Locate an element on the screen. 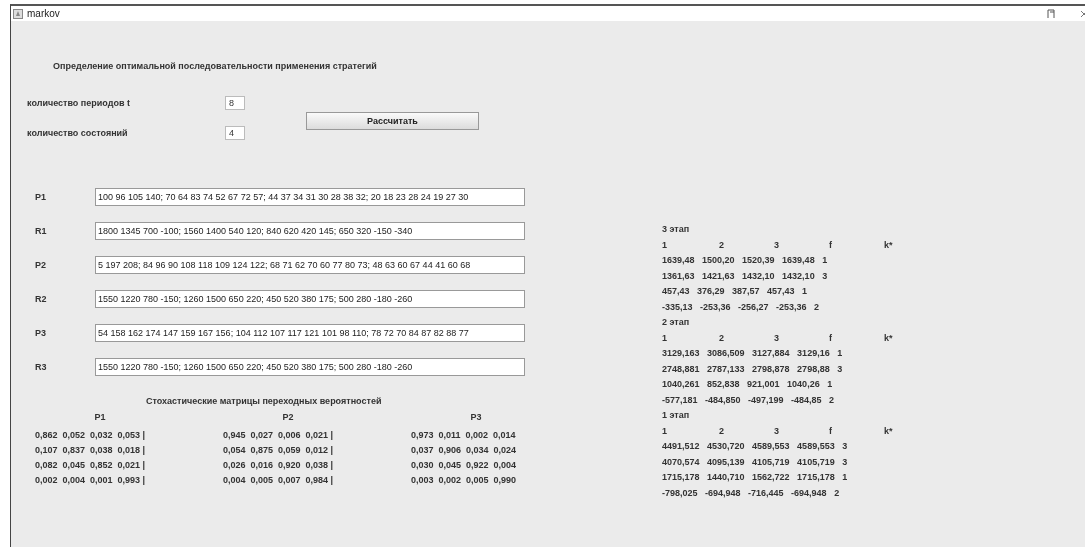 Image resolution: width=1085 pixels, height=547 pixels. result-row: 3129,163 3086,509 3127,884 3129,16 1 is located at coordinates (752, 353).